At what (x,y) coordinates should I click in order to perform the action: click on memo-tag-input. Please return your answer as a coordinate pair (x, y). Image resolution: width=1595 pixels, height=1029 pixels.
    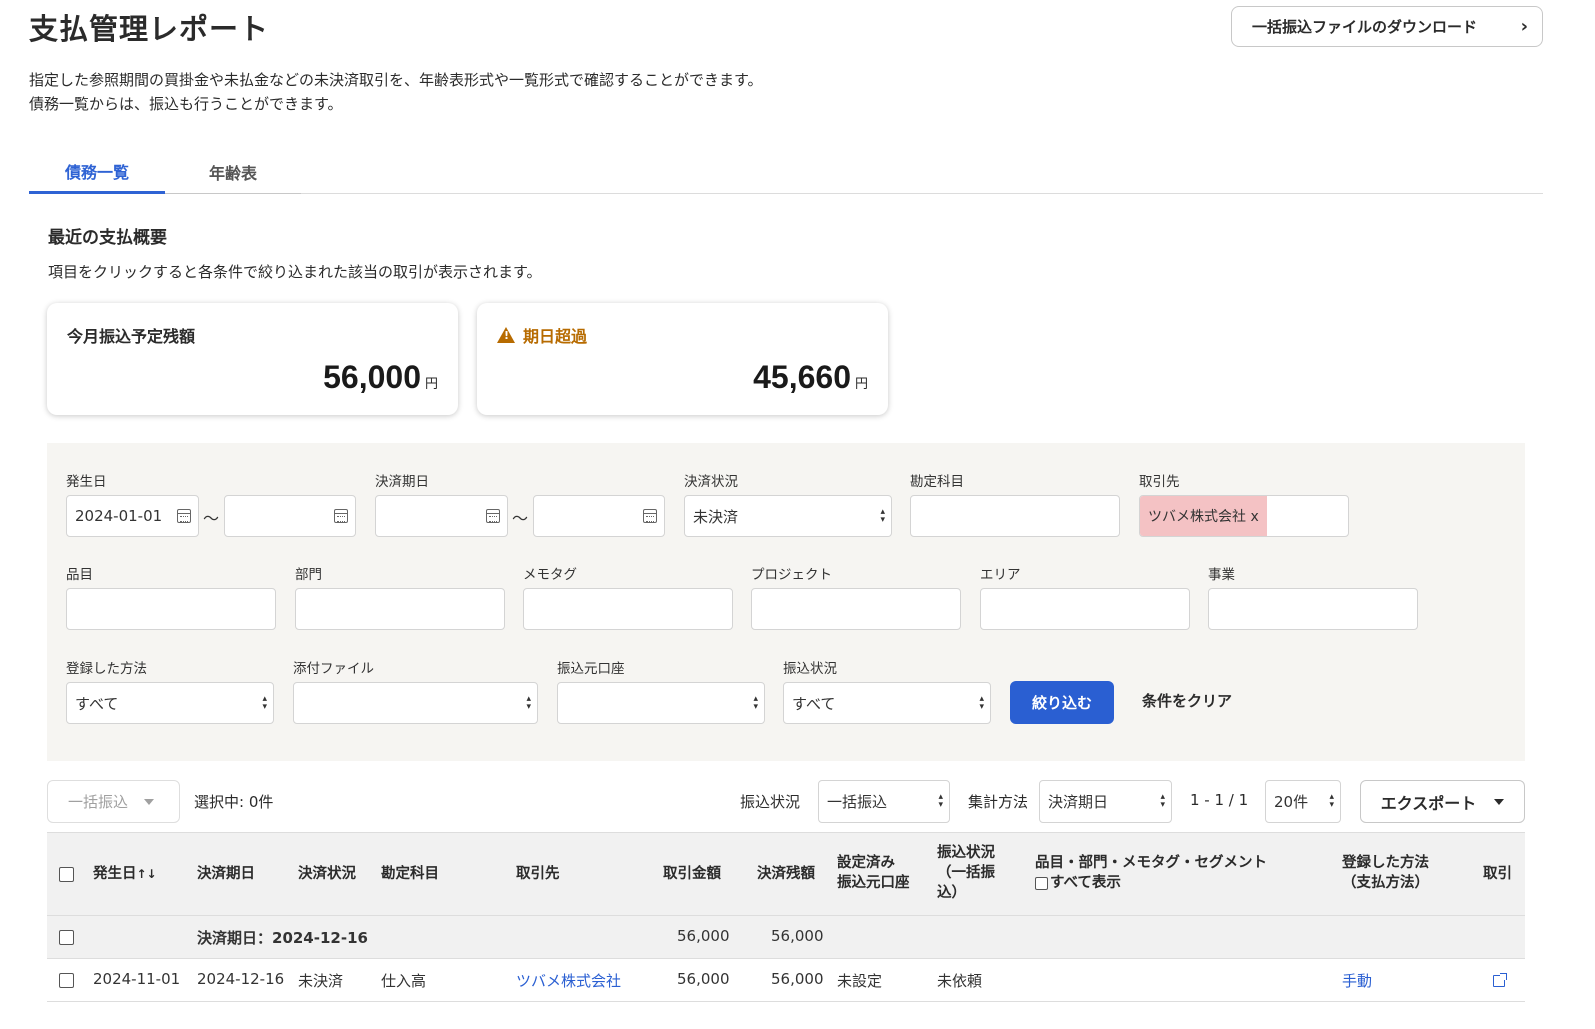
    Looking at the image, I should click on (628, 609).